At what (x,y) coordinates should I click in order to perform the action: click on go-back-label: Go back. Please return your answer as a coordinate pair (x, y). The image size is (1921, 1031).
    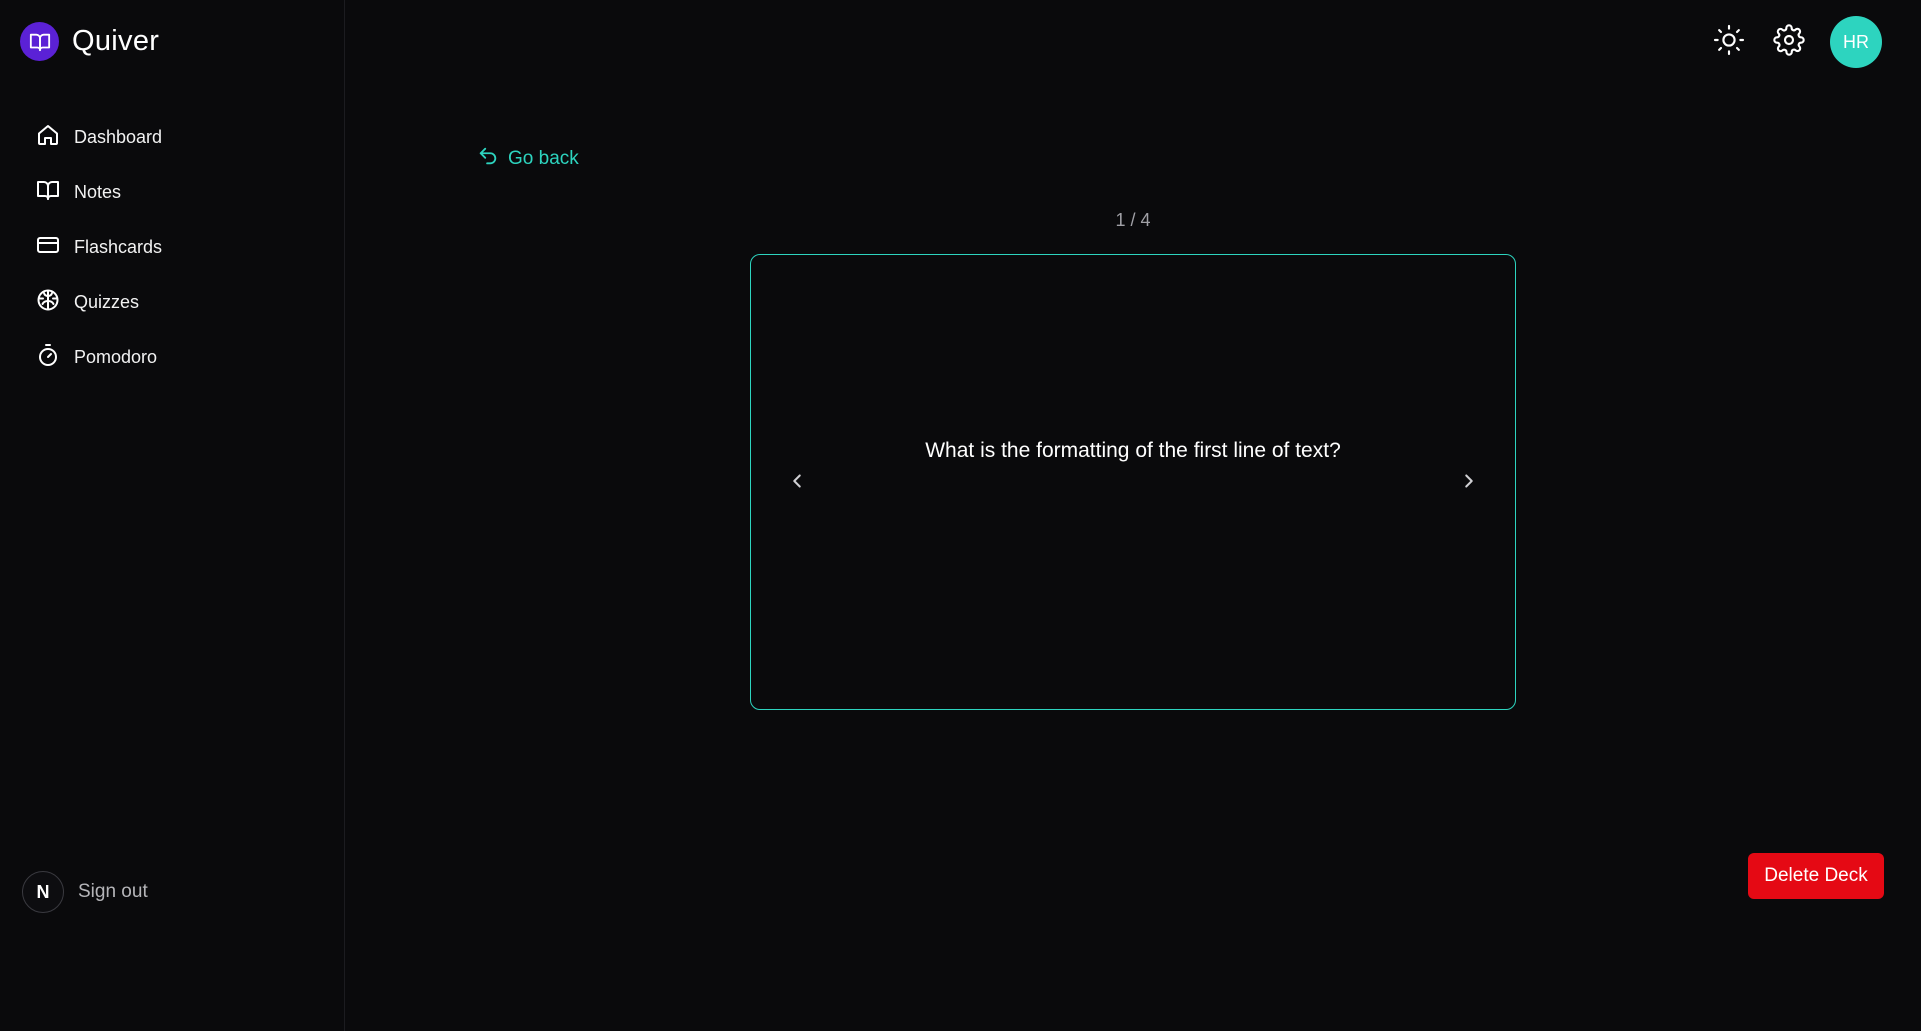
    Looking at the image, I should click on (543, 158).